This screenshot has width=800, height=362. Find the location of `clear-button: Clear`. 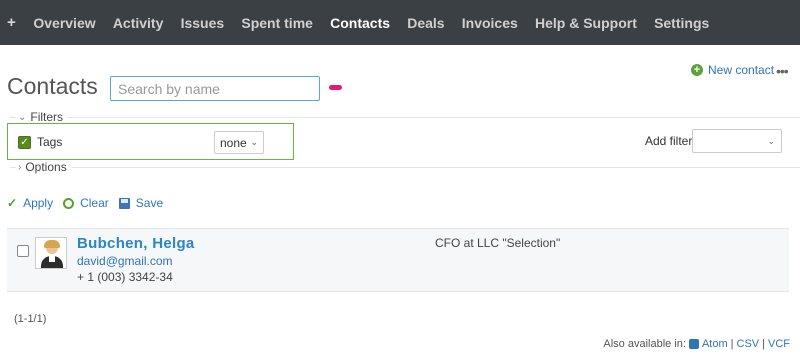

clear-button: Clear is located at coordinates (86, 203).